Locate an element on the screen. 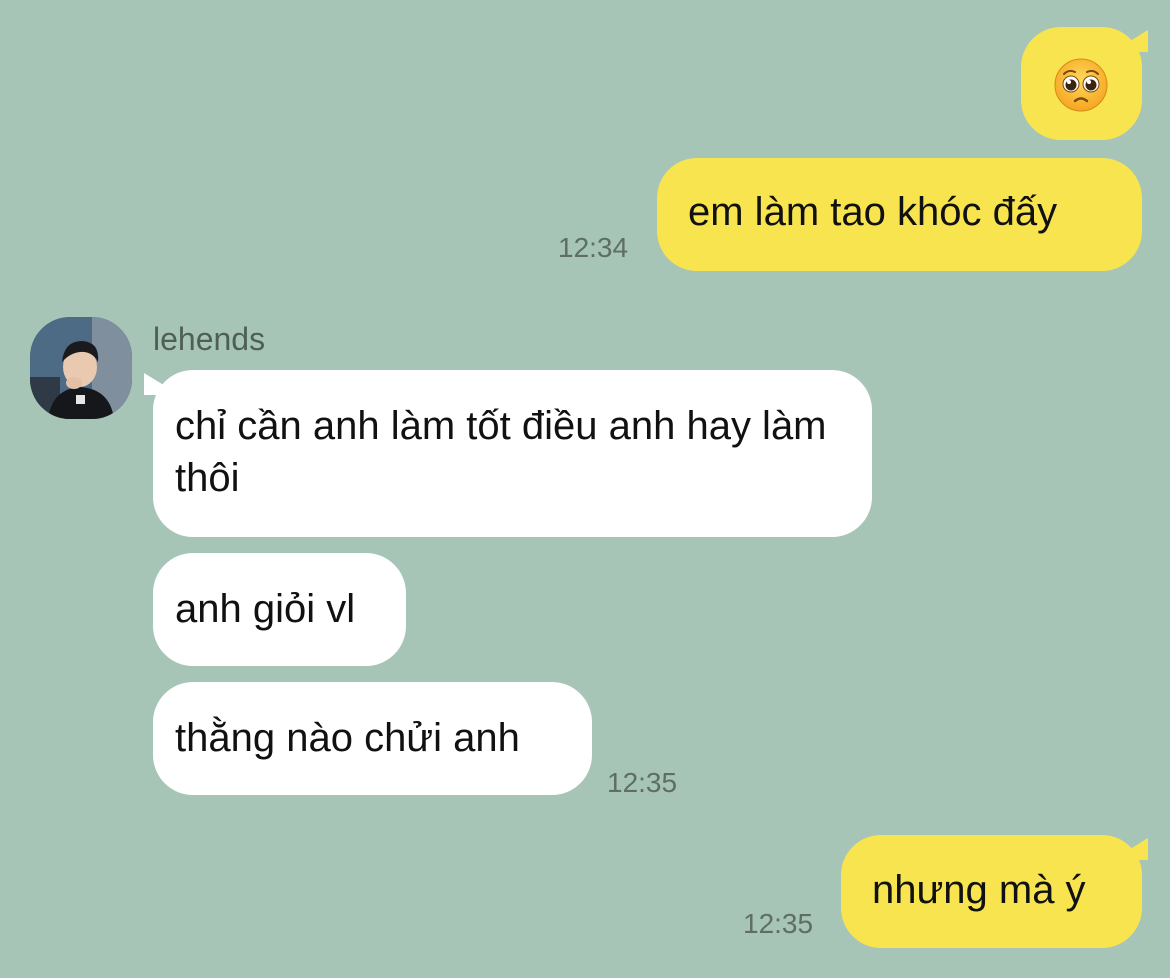 This screenshot has width=1170, height=978. message-bubble-outgoing: em làm tao khóc đấy is located at coordinates (899, 214).